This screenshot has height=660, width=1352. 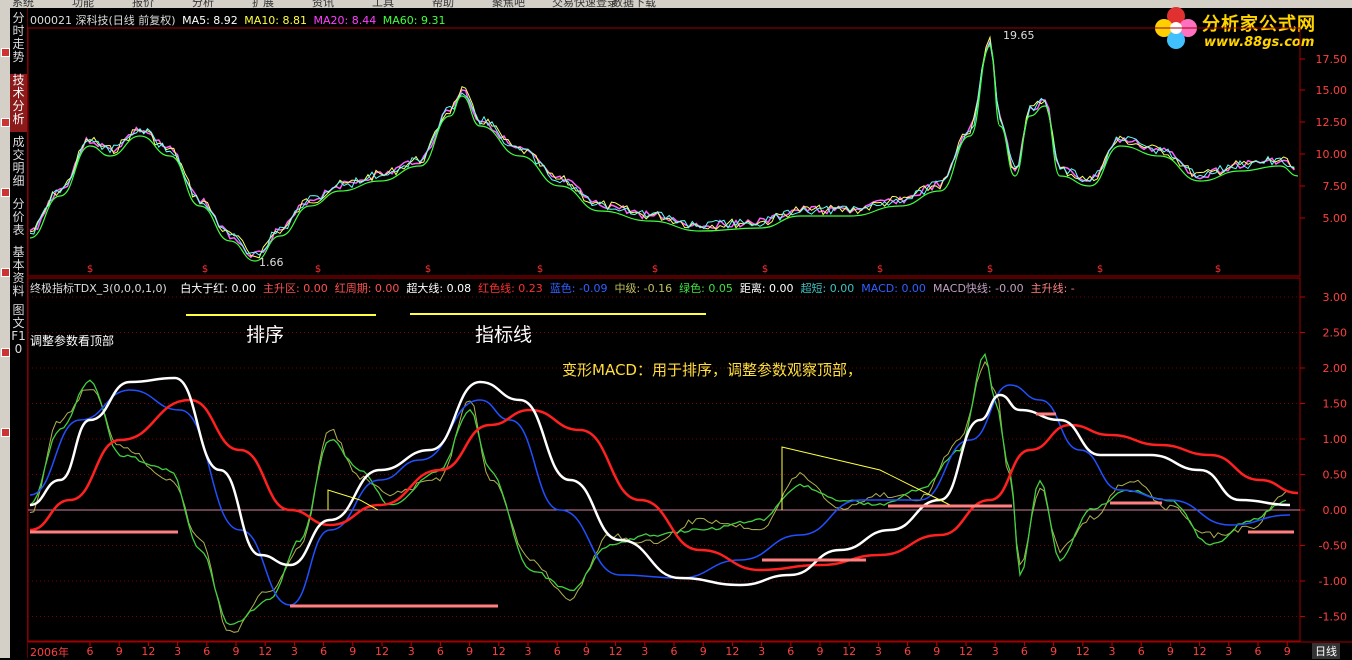 What do you see at coordinates (978, 288) in the screenshot?
I see `indicator-value: MACD快线: -0.00` at bounding box center [978, 288].